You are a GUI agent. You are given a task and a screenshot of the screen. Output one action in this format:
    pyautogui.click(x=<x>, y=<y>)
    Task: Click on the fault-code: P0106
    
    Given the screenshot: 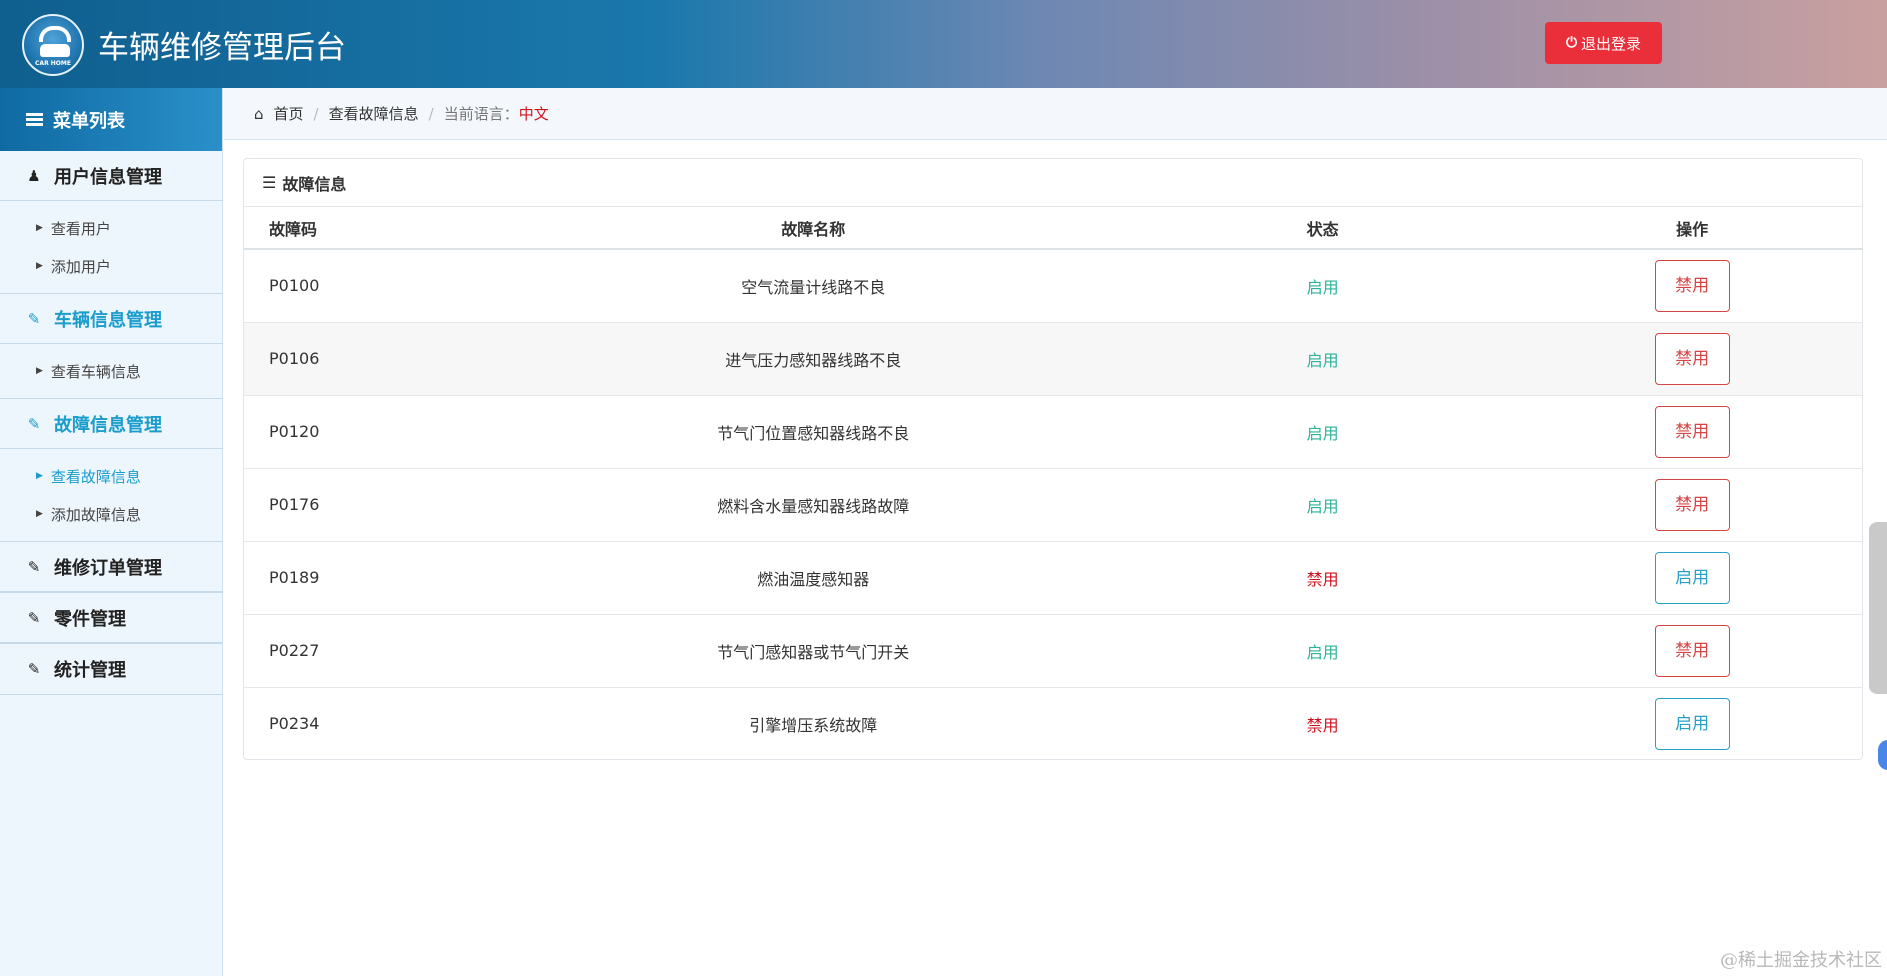 What is the action you would take?
    pyautogui.click(x=374, y=359)
    